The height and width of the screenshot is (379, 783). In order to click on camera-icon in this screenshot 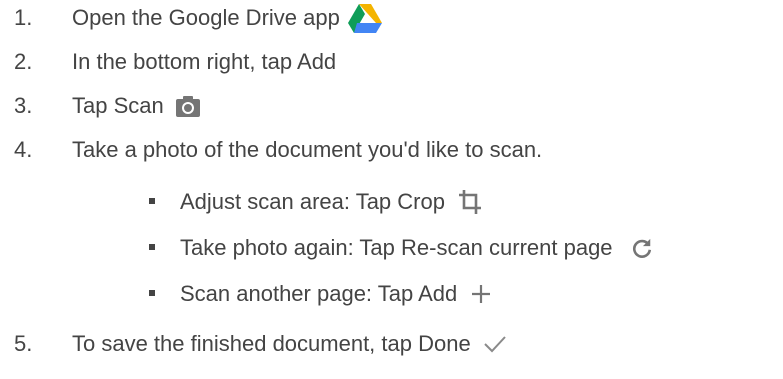, I will do `click(187, 106)`.